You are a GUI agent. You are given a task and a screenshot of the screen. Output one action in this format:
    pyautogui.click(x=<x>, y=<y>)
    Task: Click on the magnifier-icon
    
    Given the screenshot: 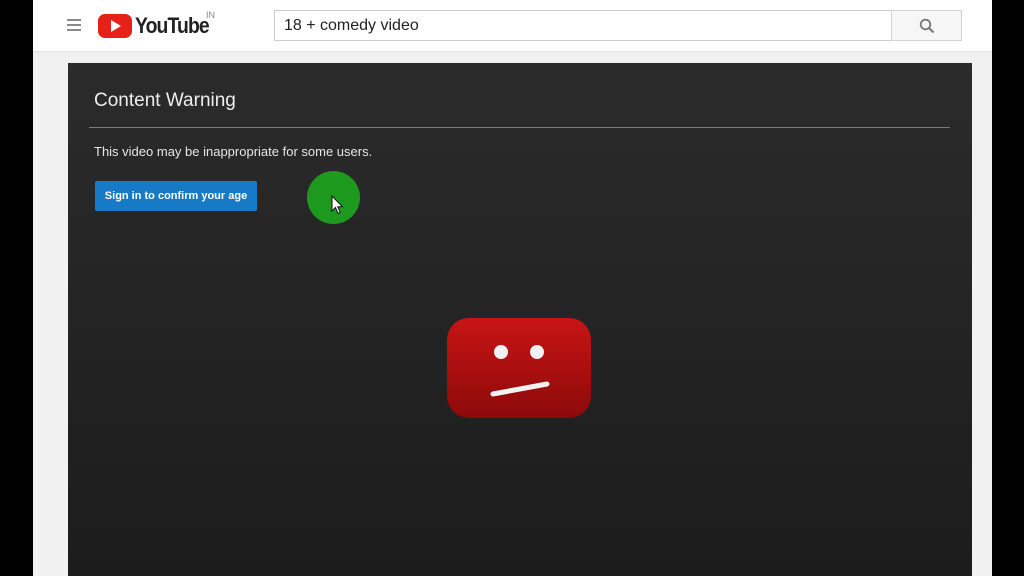 What is the action you would take?
    pyautogui.click(x=926, y=25)
    